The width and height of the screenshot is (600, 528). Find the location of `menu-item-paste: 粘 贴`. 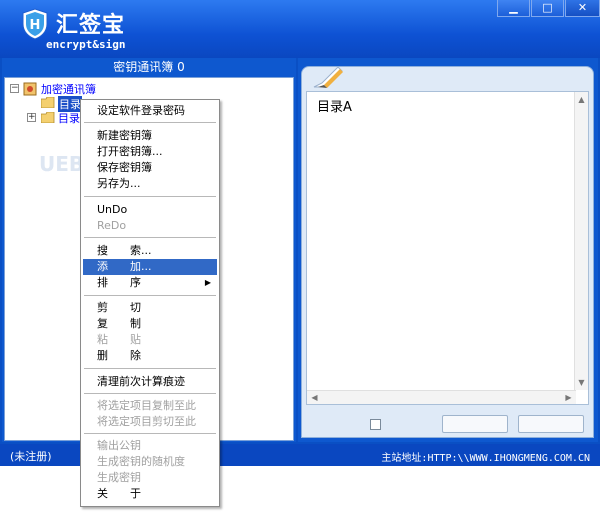

menu-item-paste: 粘 贴 is located at coordinates (119, 339).